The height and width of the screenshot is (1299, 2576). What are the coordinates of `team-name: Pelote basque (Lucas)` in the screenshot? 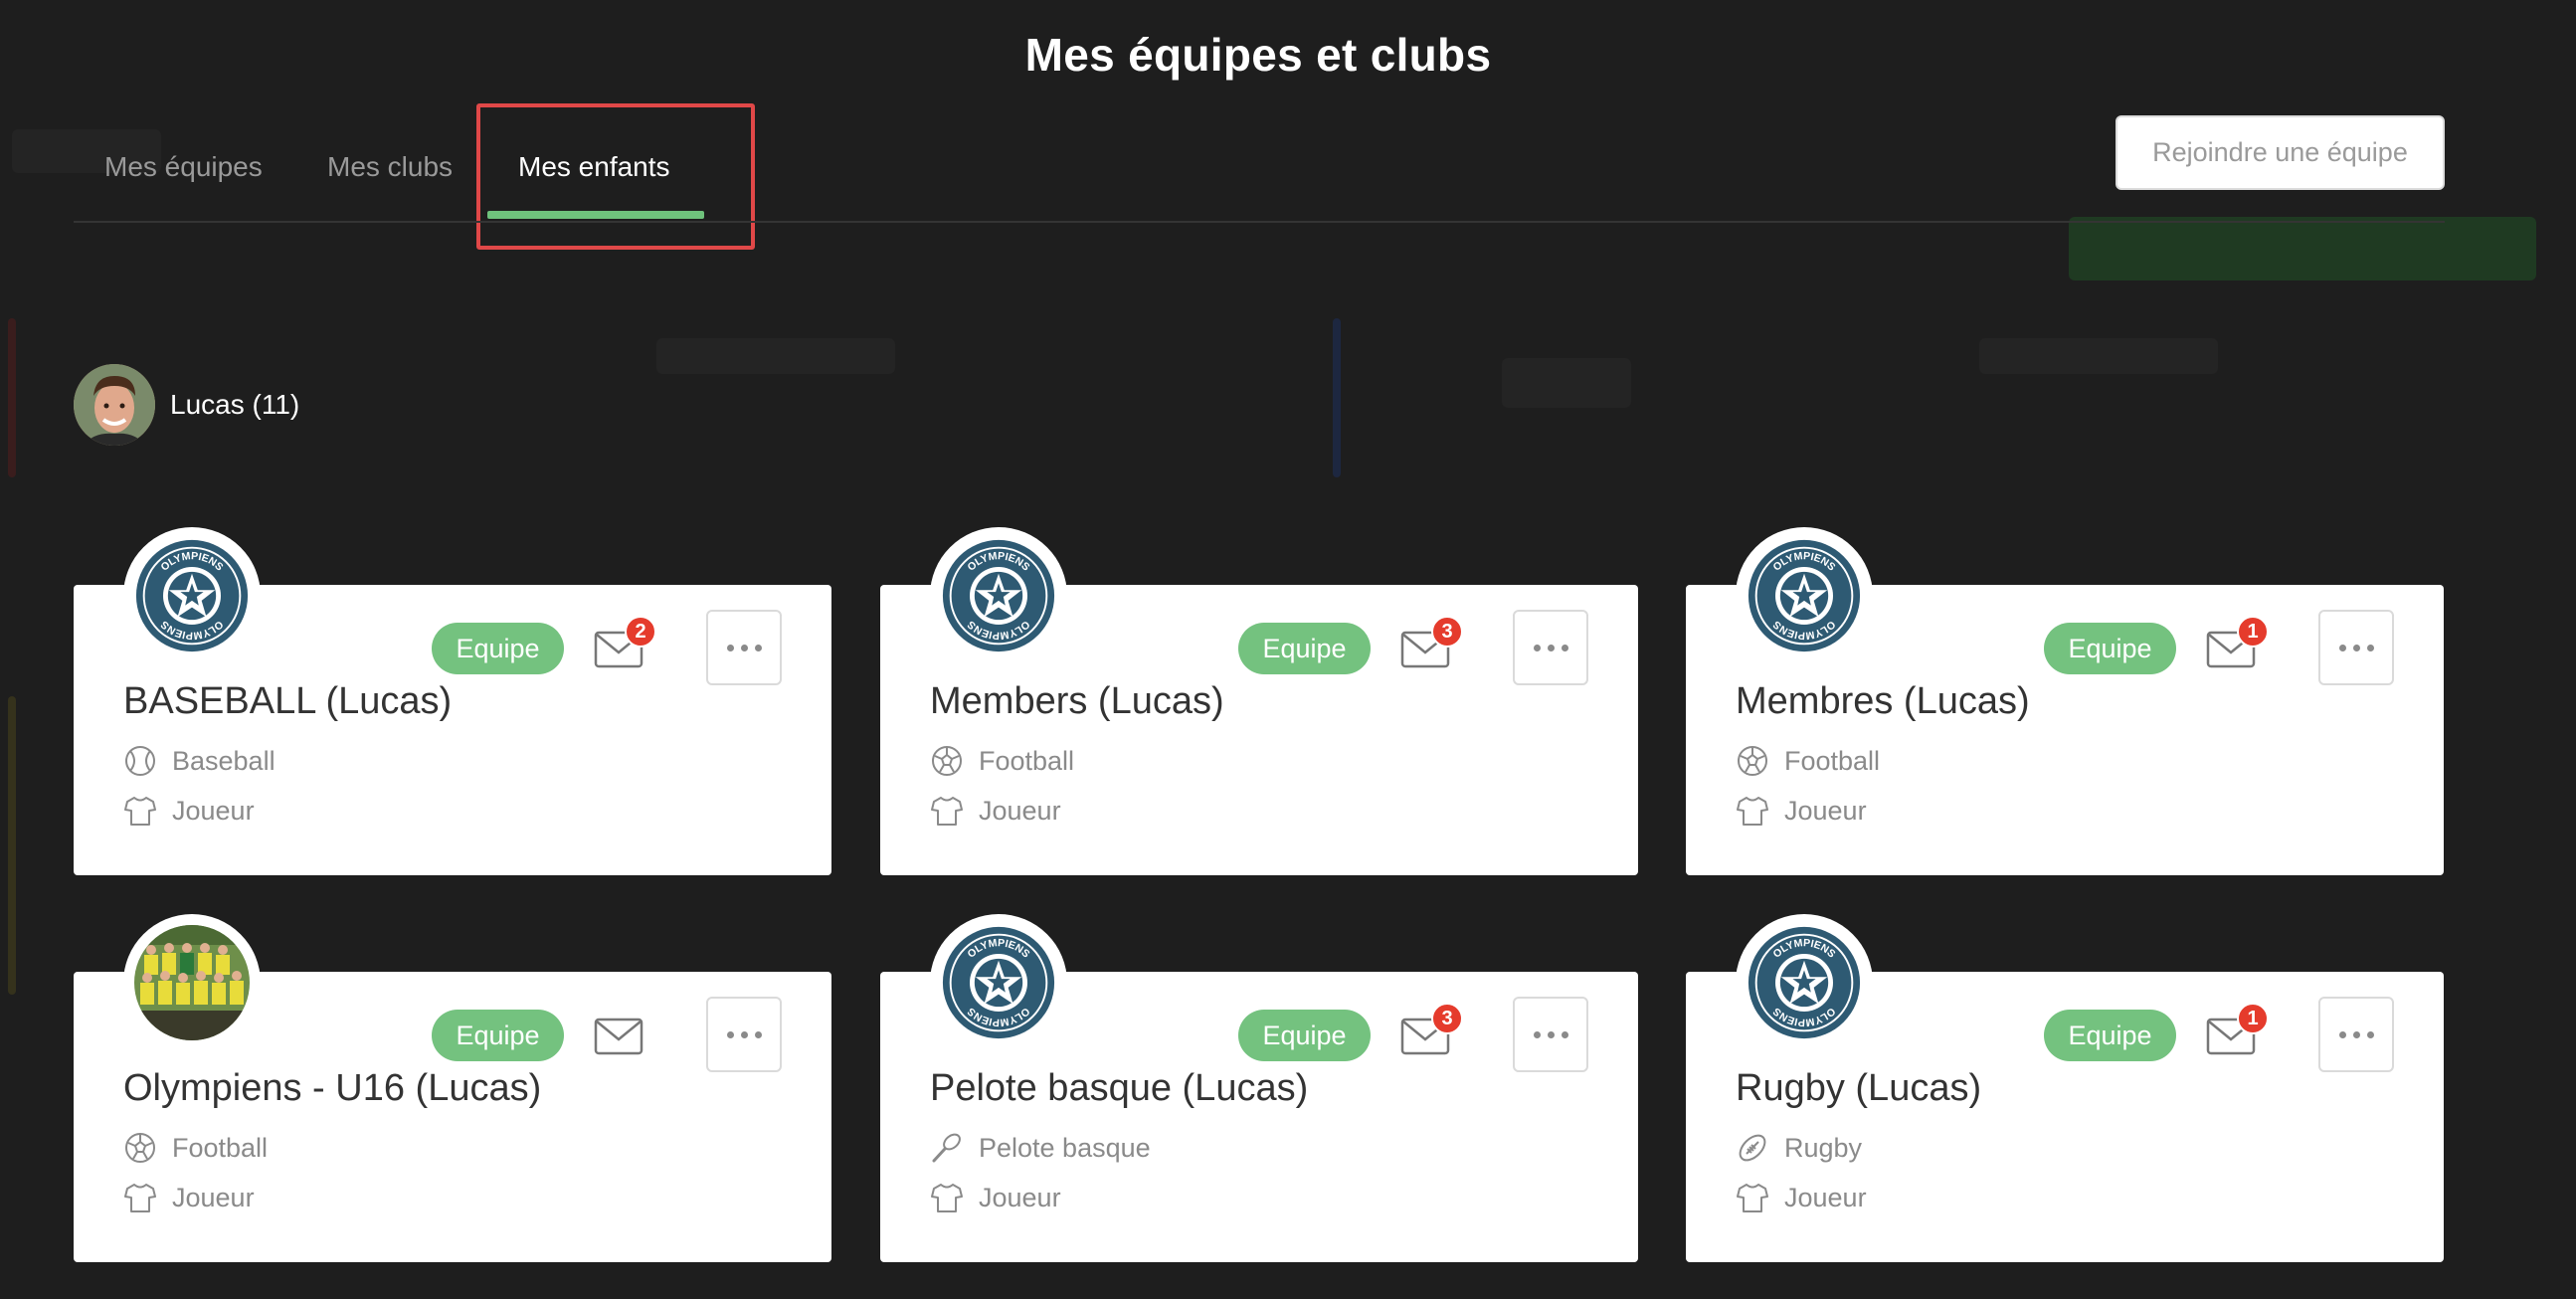 It's located at (1119, 1088).